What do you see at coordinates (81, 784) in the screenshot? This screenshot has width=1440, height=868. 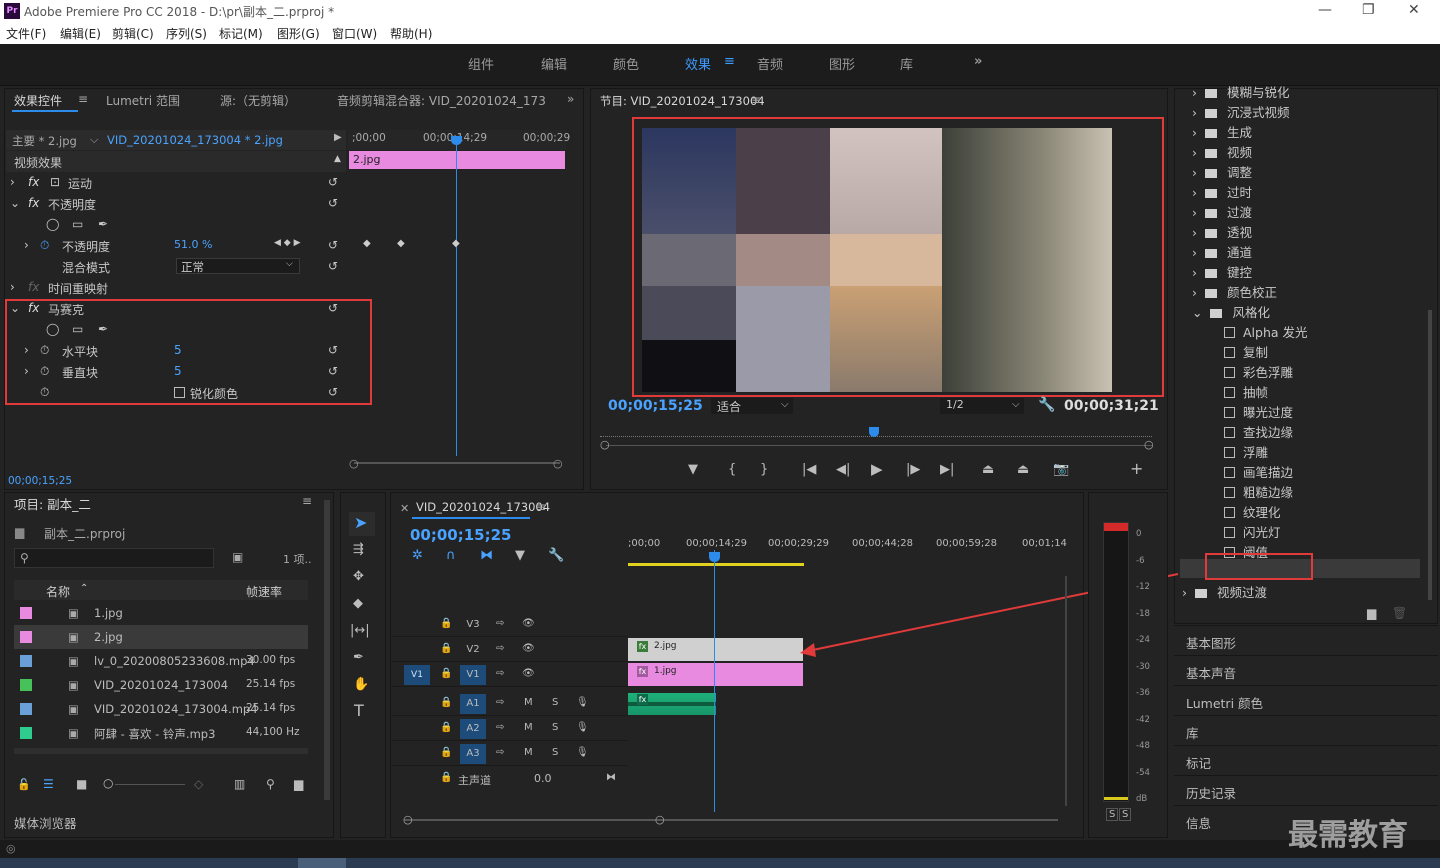 I see `icon-view-icon: ■` at bounding box center [81, 784].